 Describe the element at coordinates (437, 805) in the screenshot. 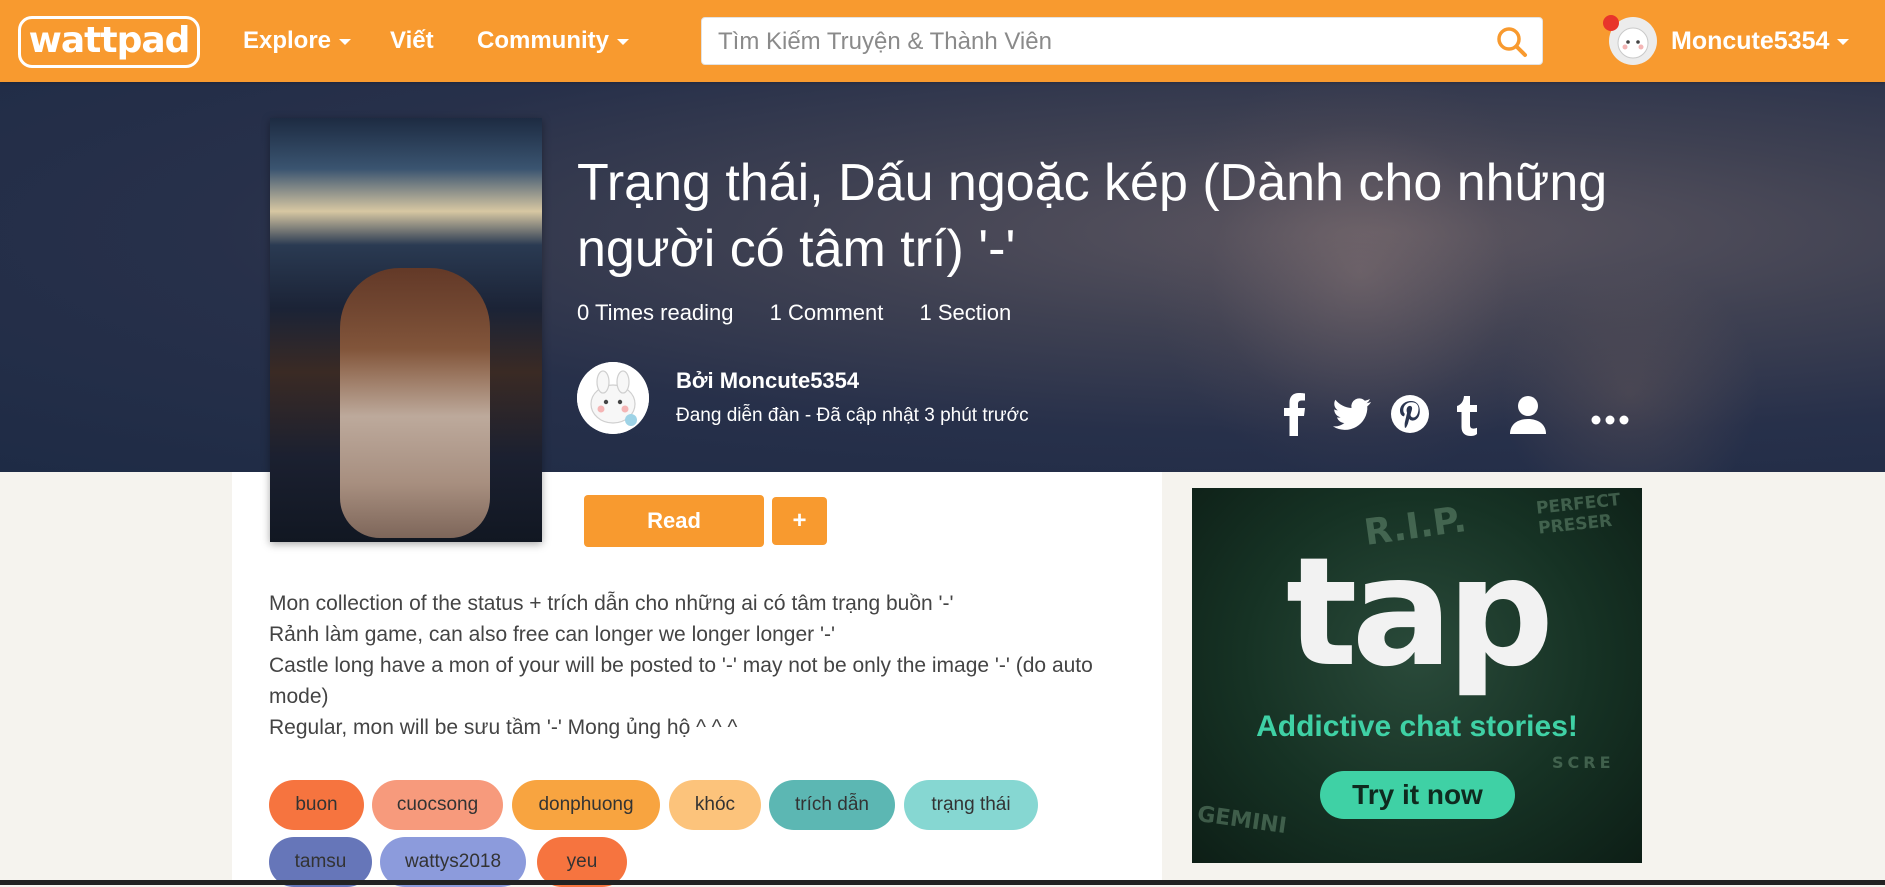

I see `tag-cuocsong: cuocsong` at that location.